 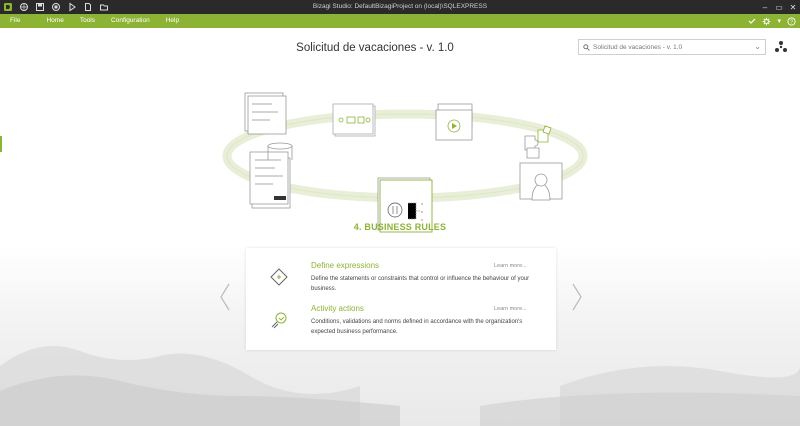 I want to click on left-edge-indicator, so click(x=1, y=144).